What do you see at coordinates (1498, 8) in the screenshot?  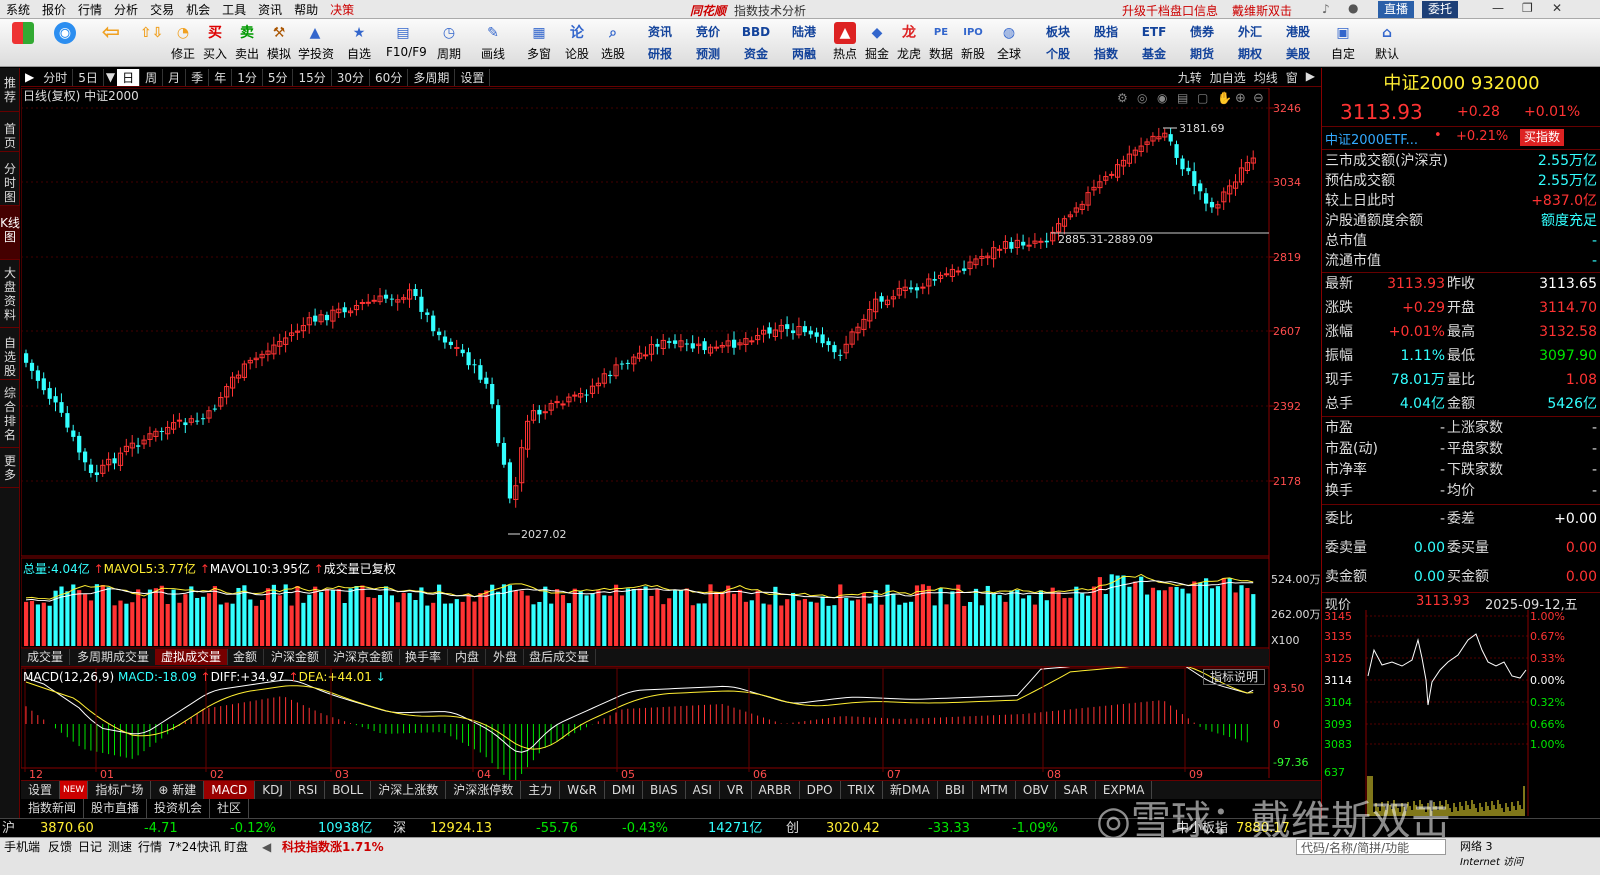 I see `minimize-icon: —` at bounding box center [1498, 8].